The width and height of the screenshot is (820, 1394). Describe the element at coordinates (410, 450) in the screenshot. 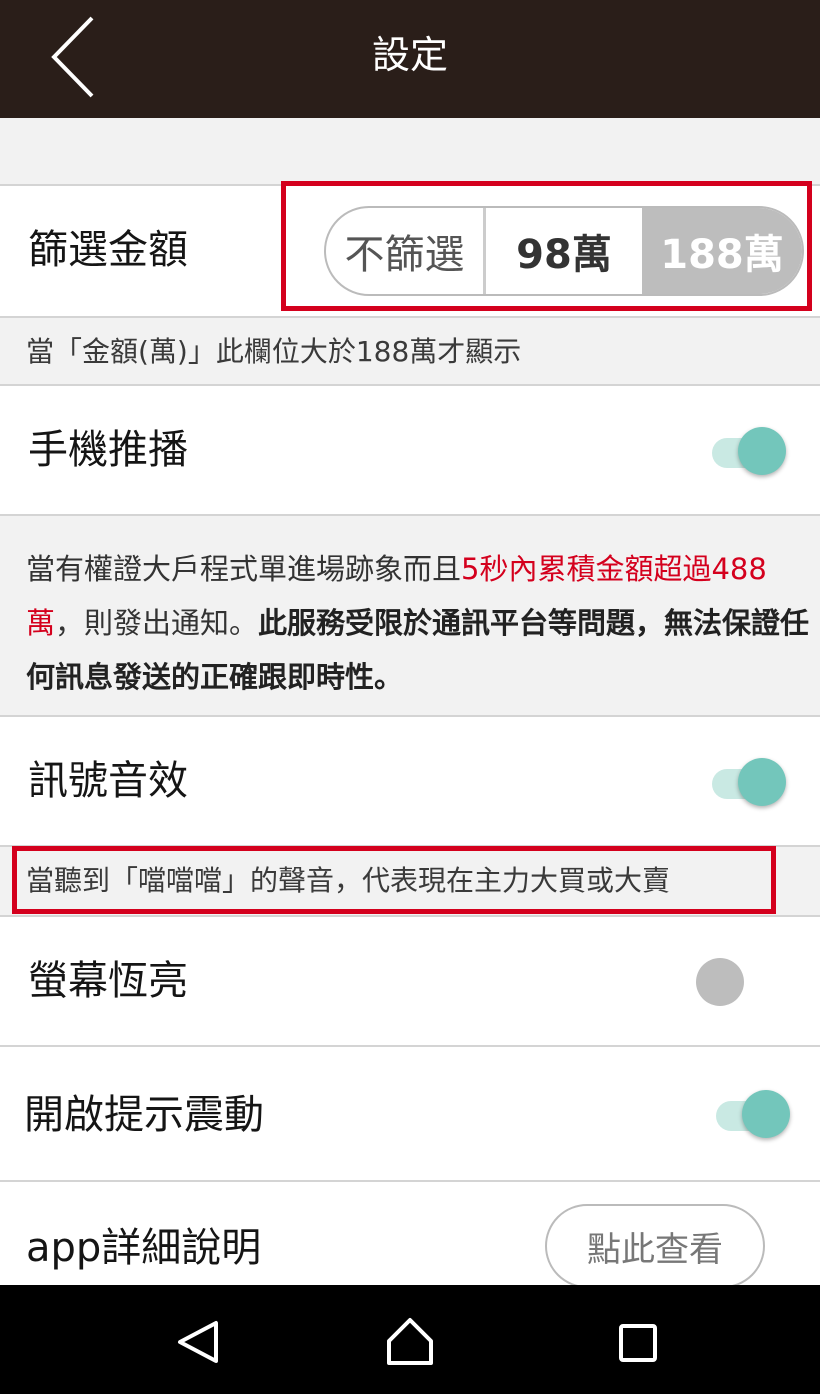

I see `push-row: 手機推播` at that location.